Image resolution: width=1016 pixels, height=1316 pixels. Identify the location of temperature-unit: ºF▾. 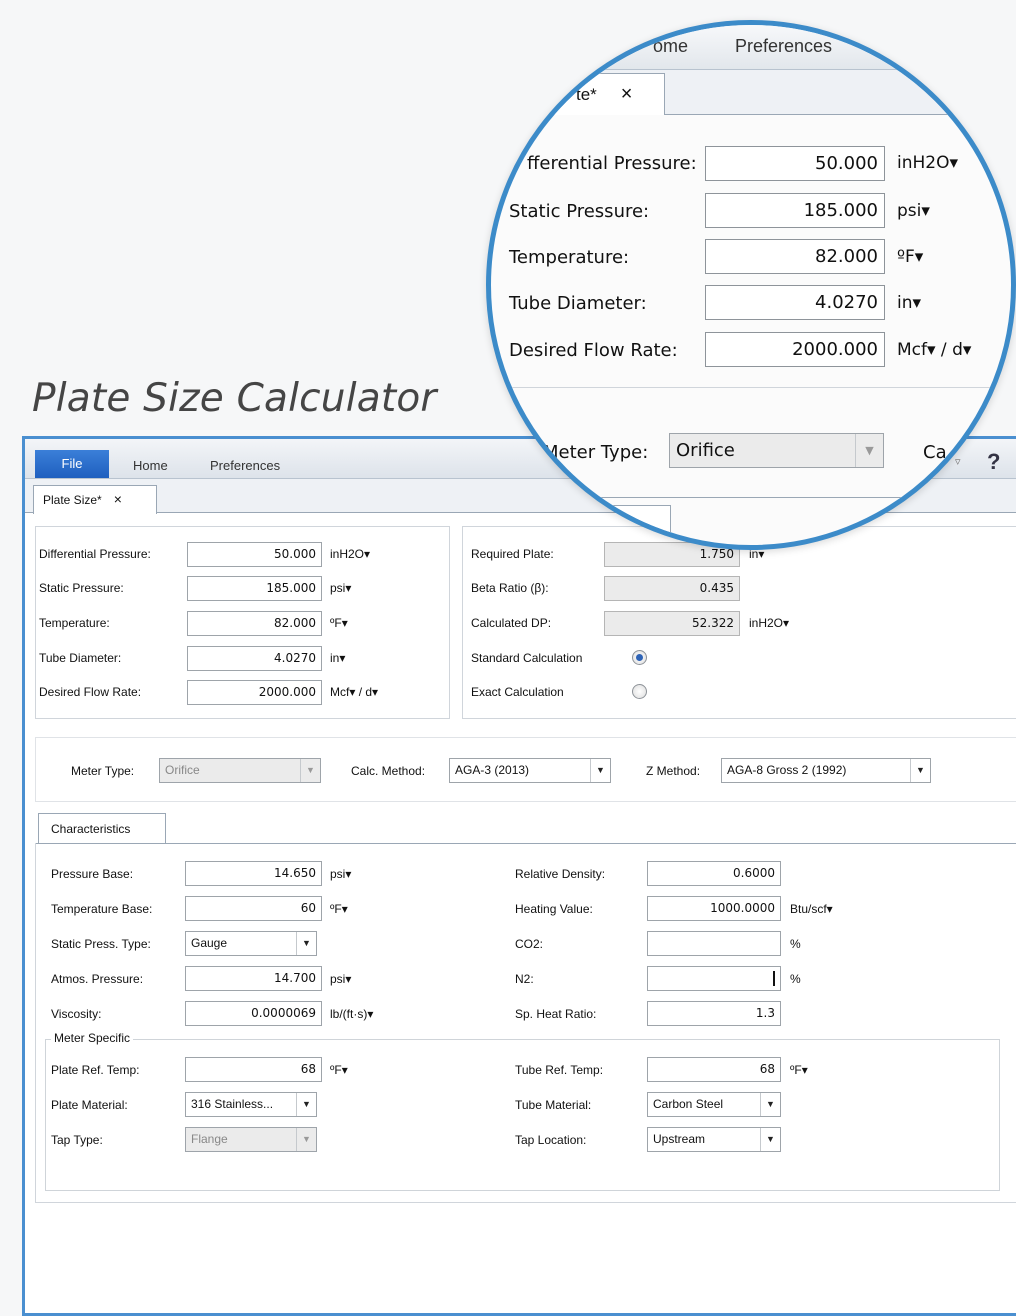
(339, 623).